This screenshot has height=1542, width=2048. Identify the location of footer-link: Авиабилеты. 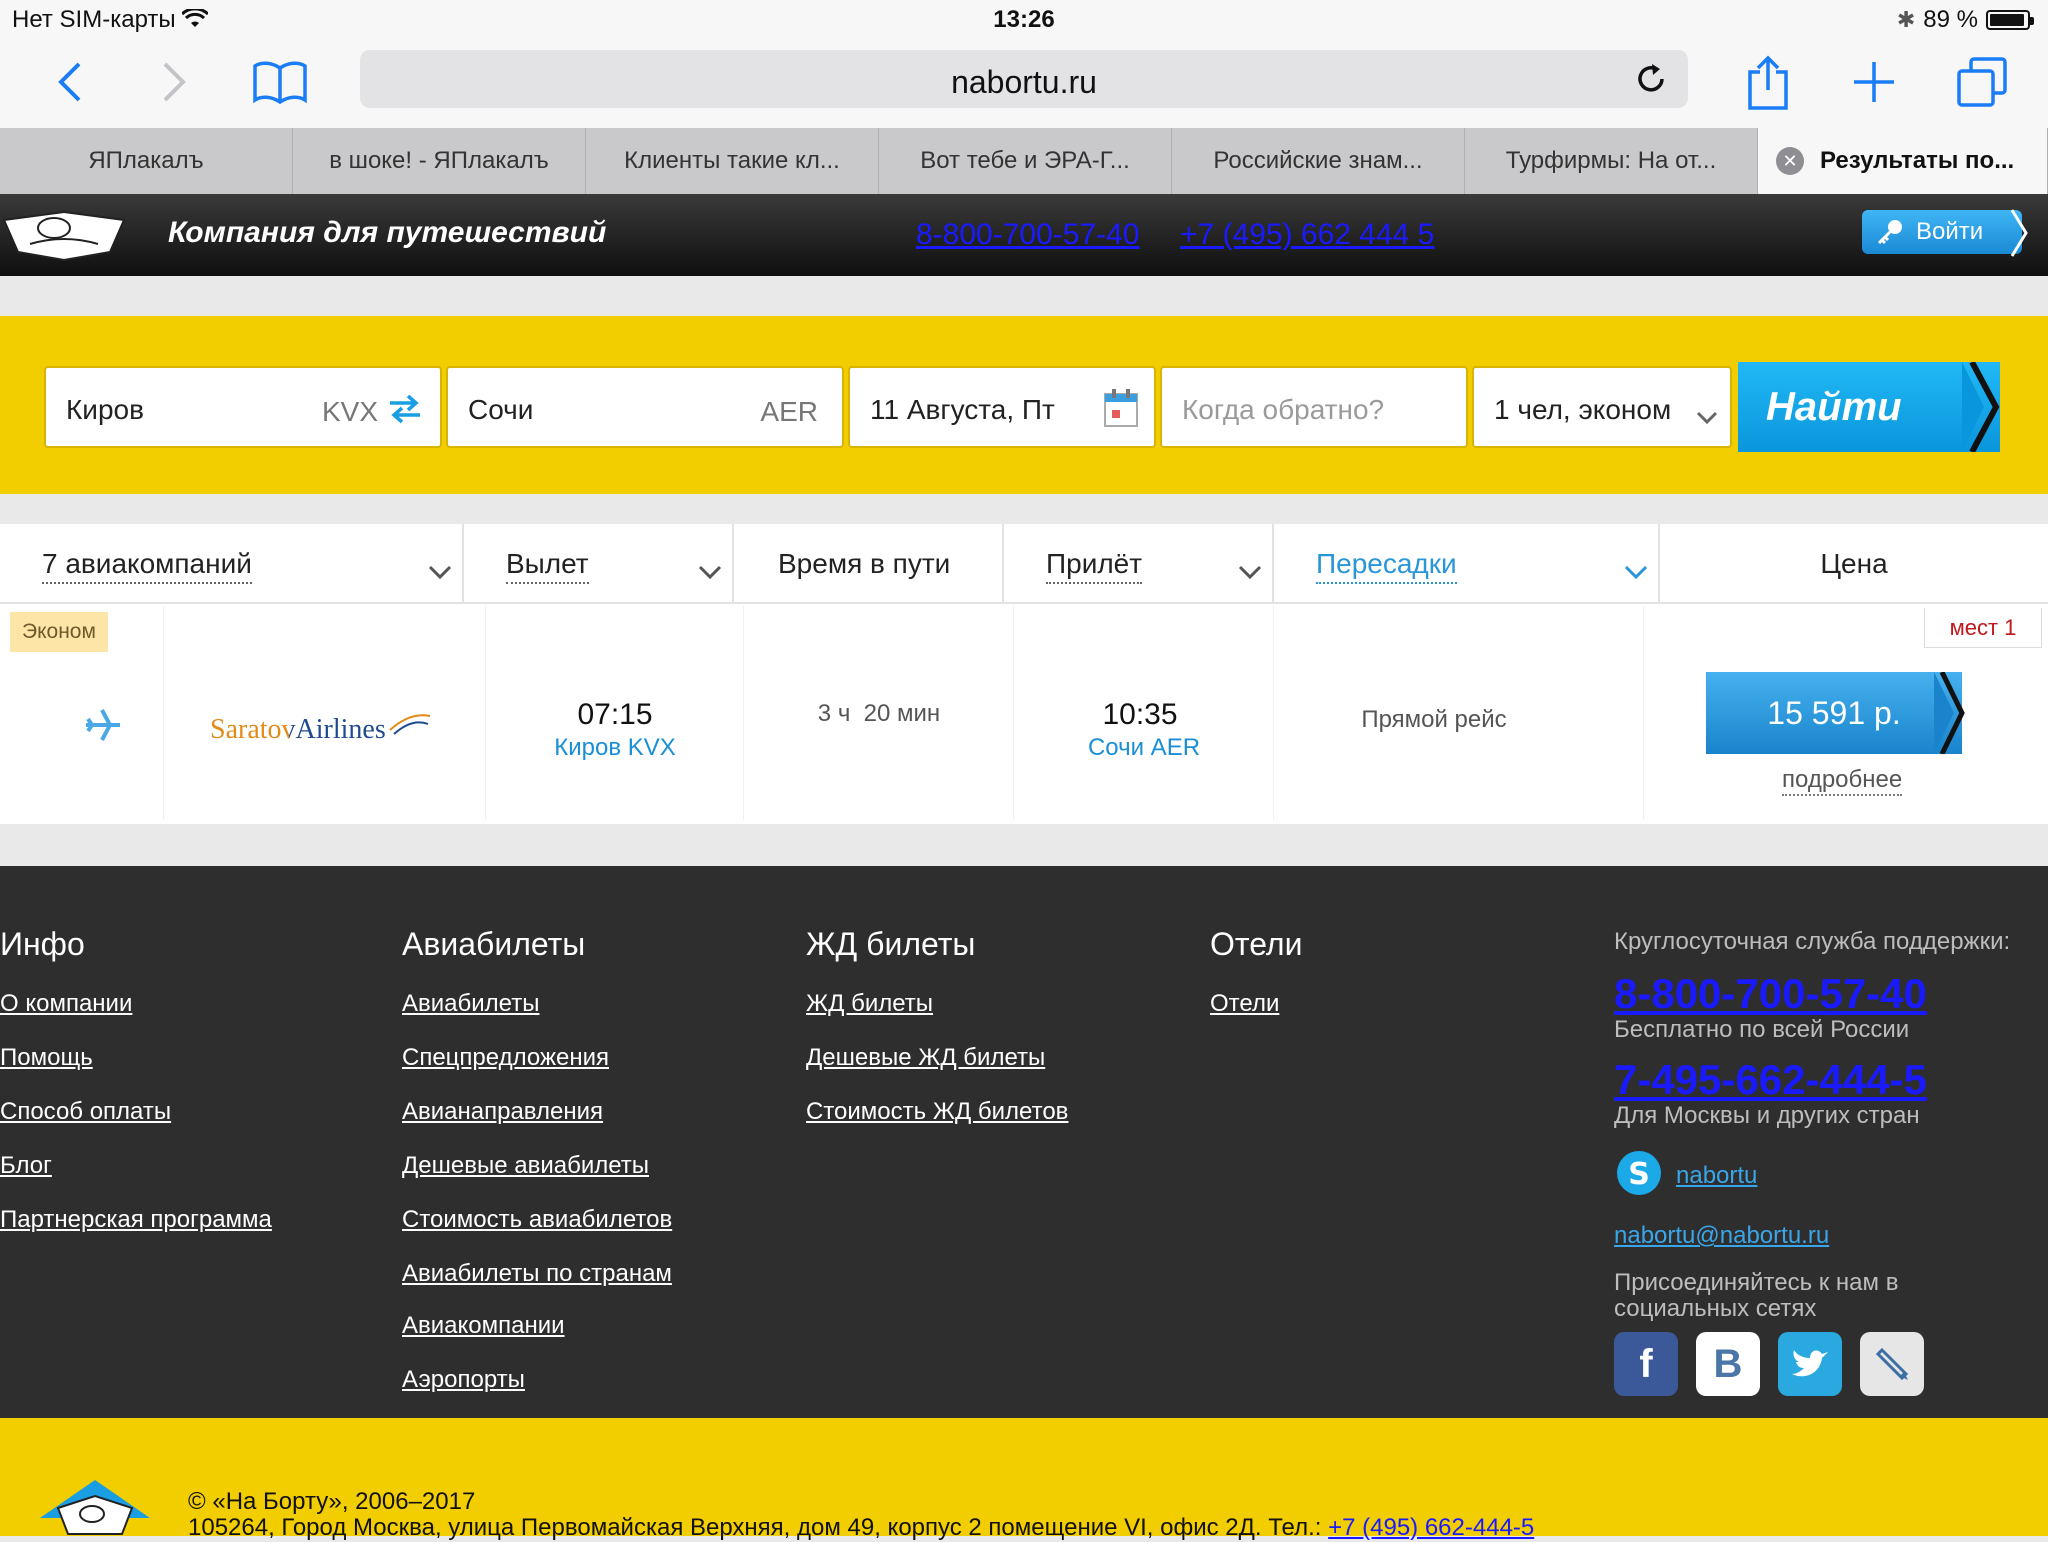
(470, 1004).